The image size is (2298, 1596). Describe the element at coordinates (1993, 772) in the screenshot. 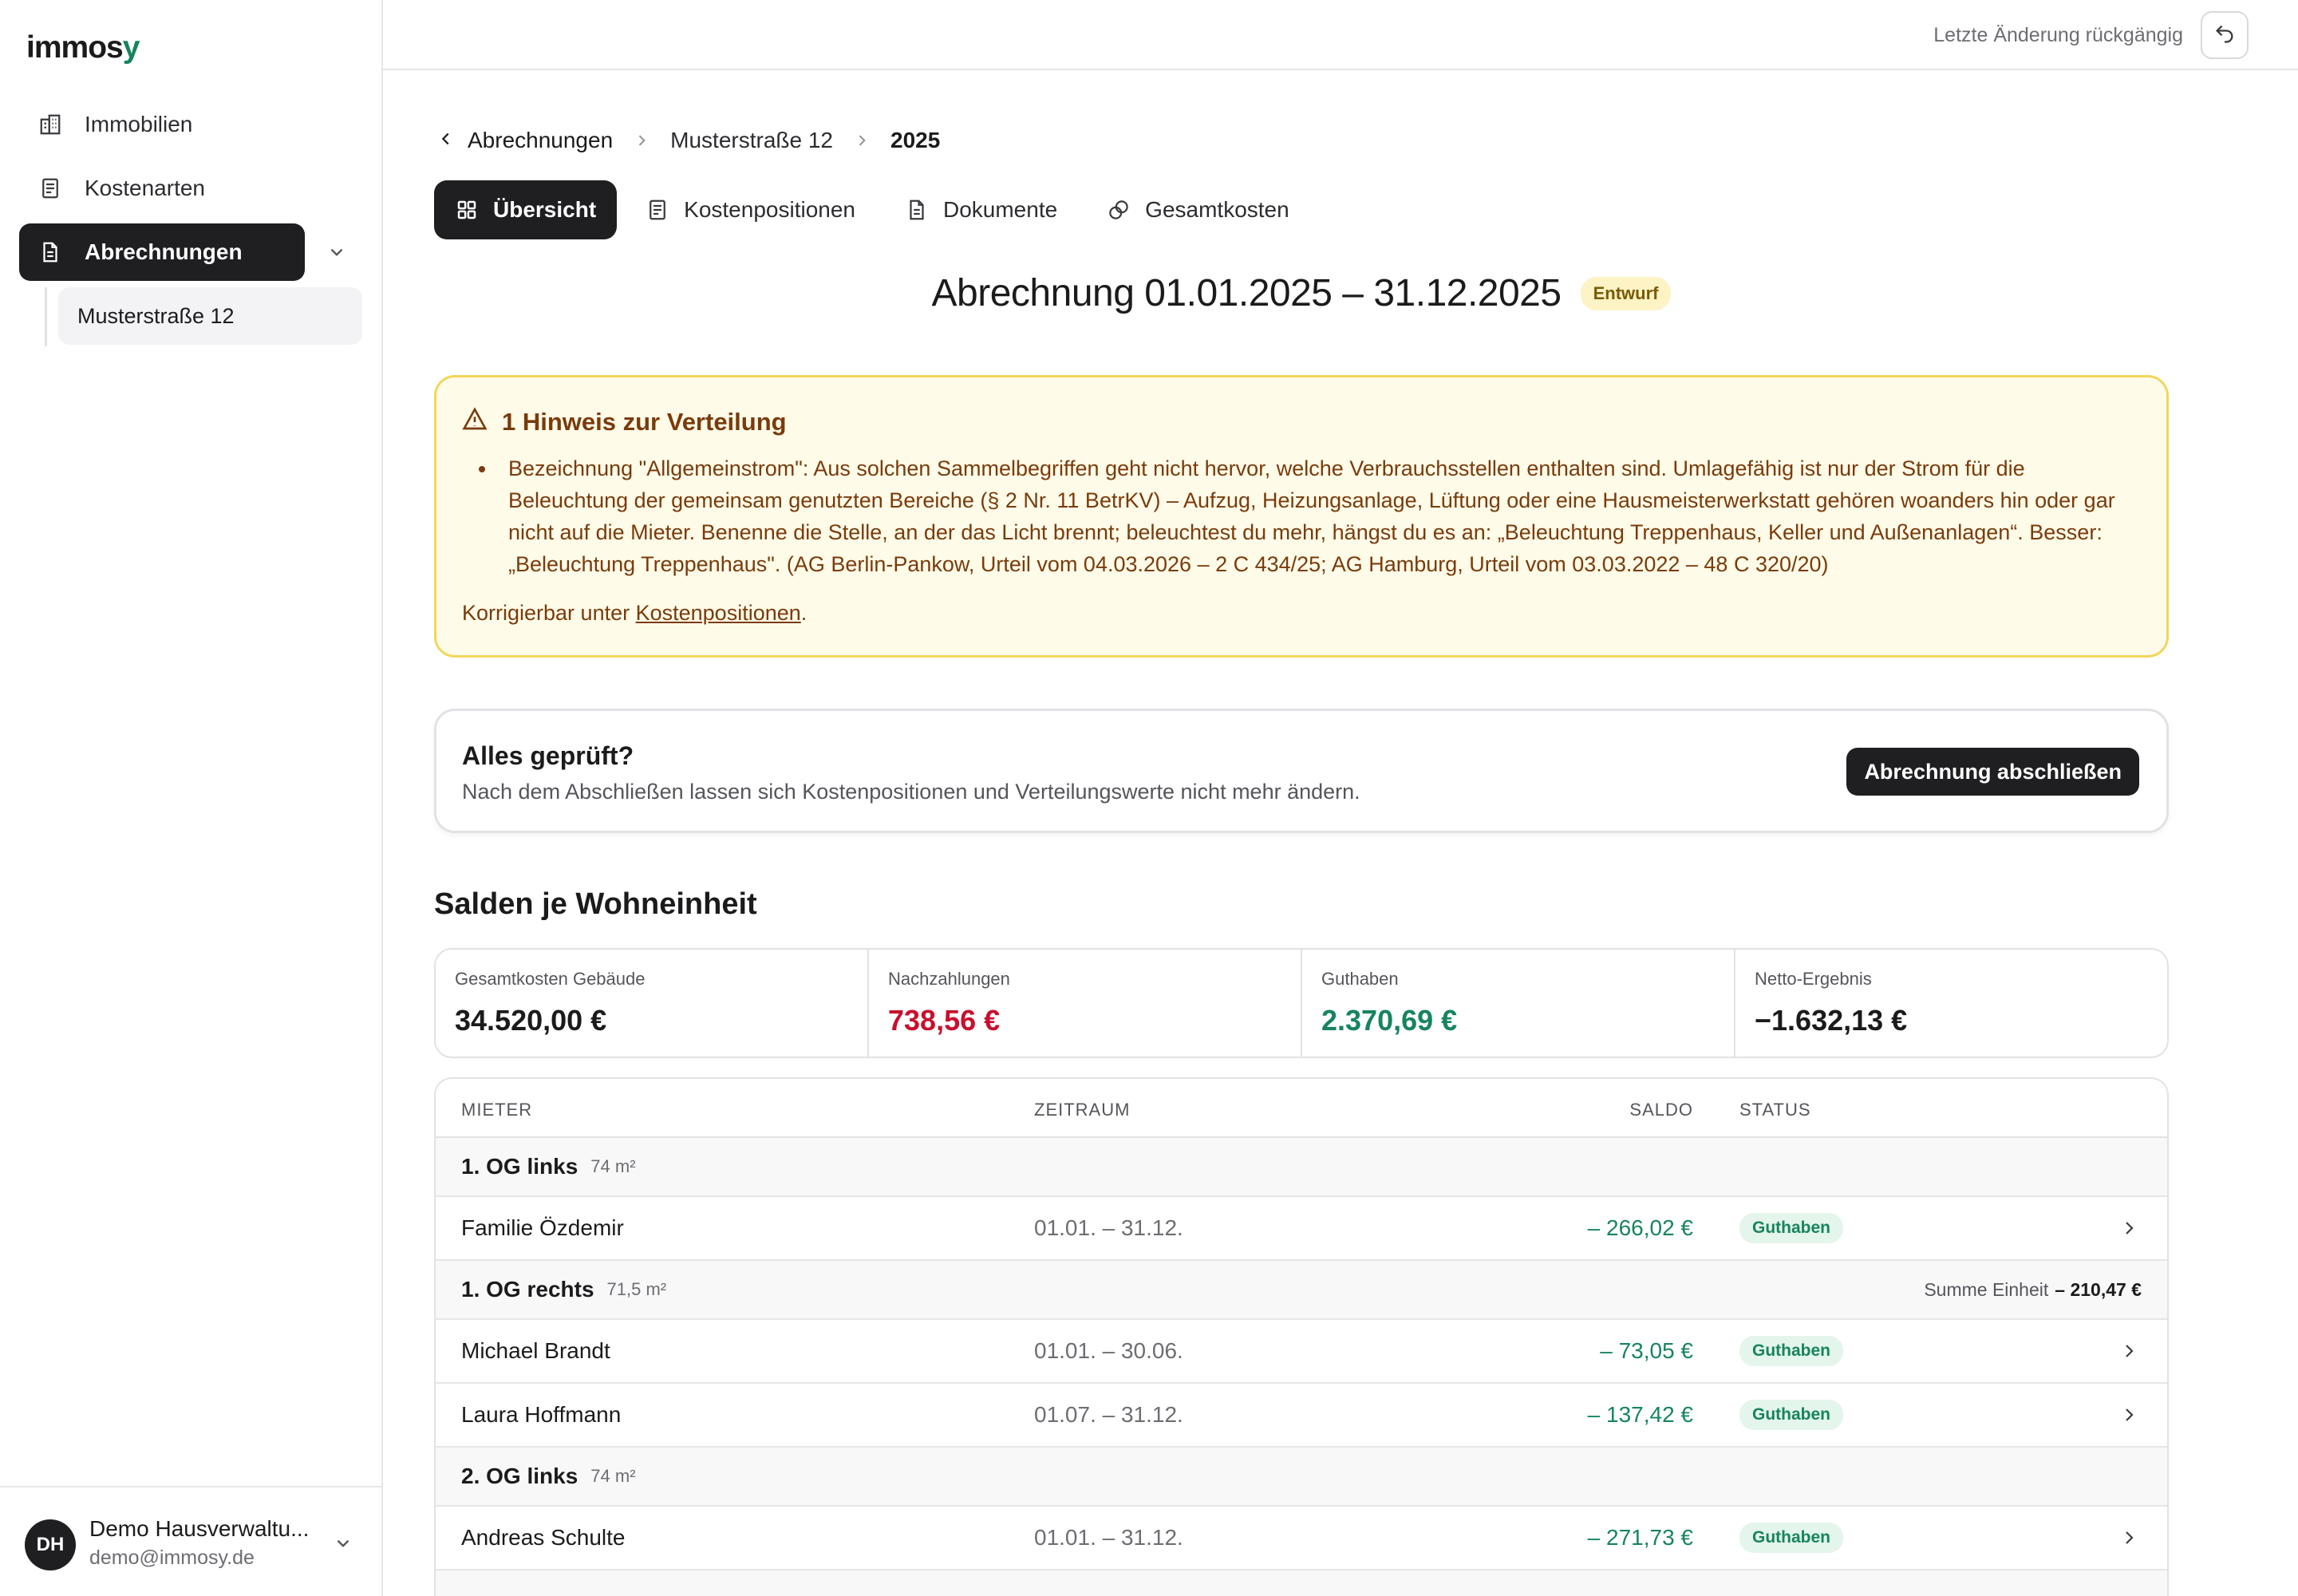

I see `finalize-button: Abrechnung abschließen` at that location.